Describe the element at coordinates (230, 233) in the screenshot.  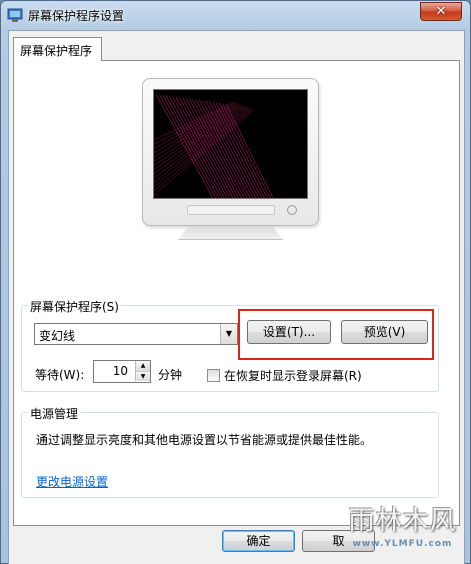
I see `monitor-stand` at that location.